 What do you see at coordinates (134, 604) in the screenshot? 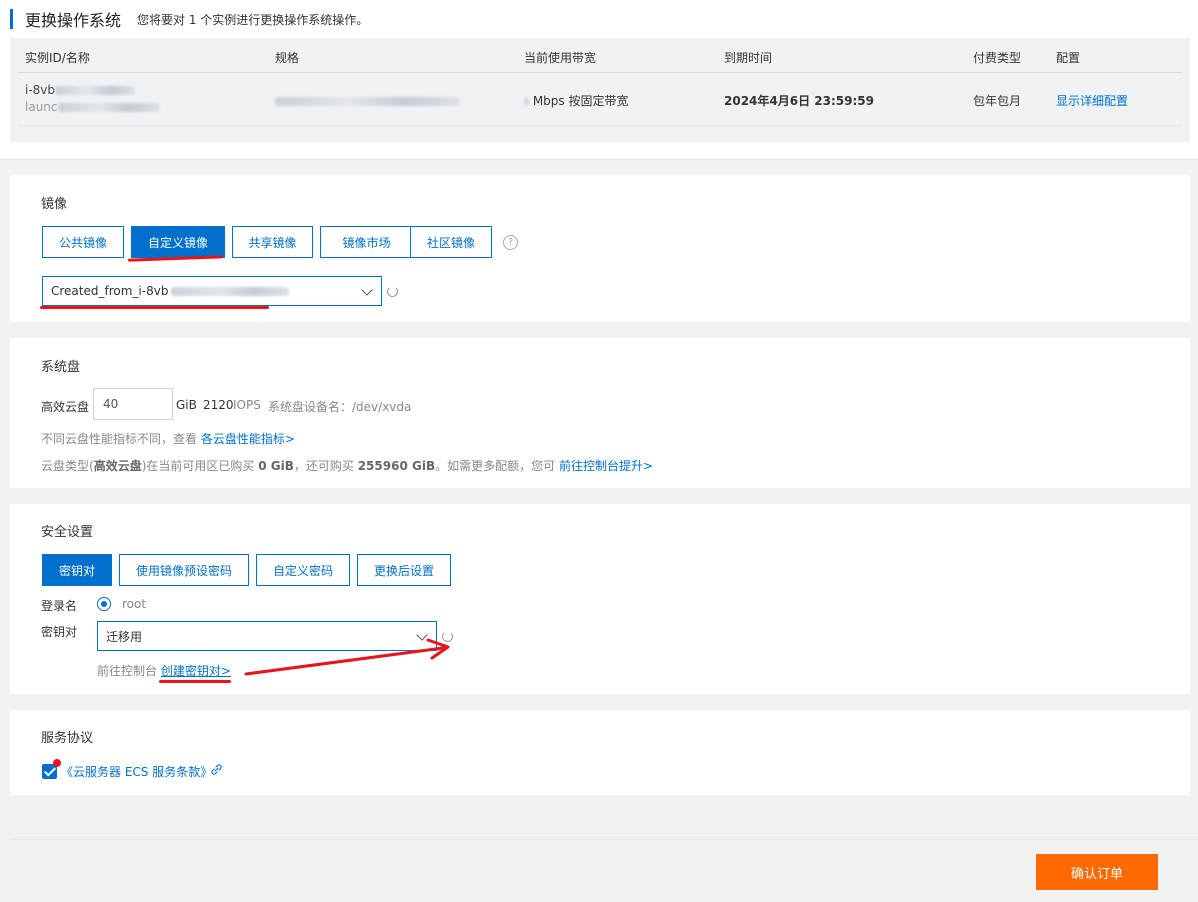
I see `login-value: root` at bounding box center [134, 604].